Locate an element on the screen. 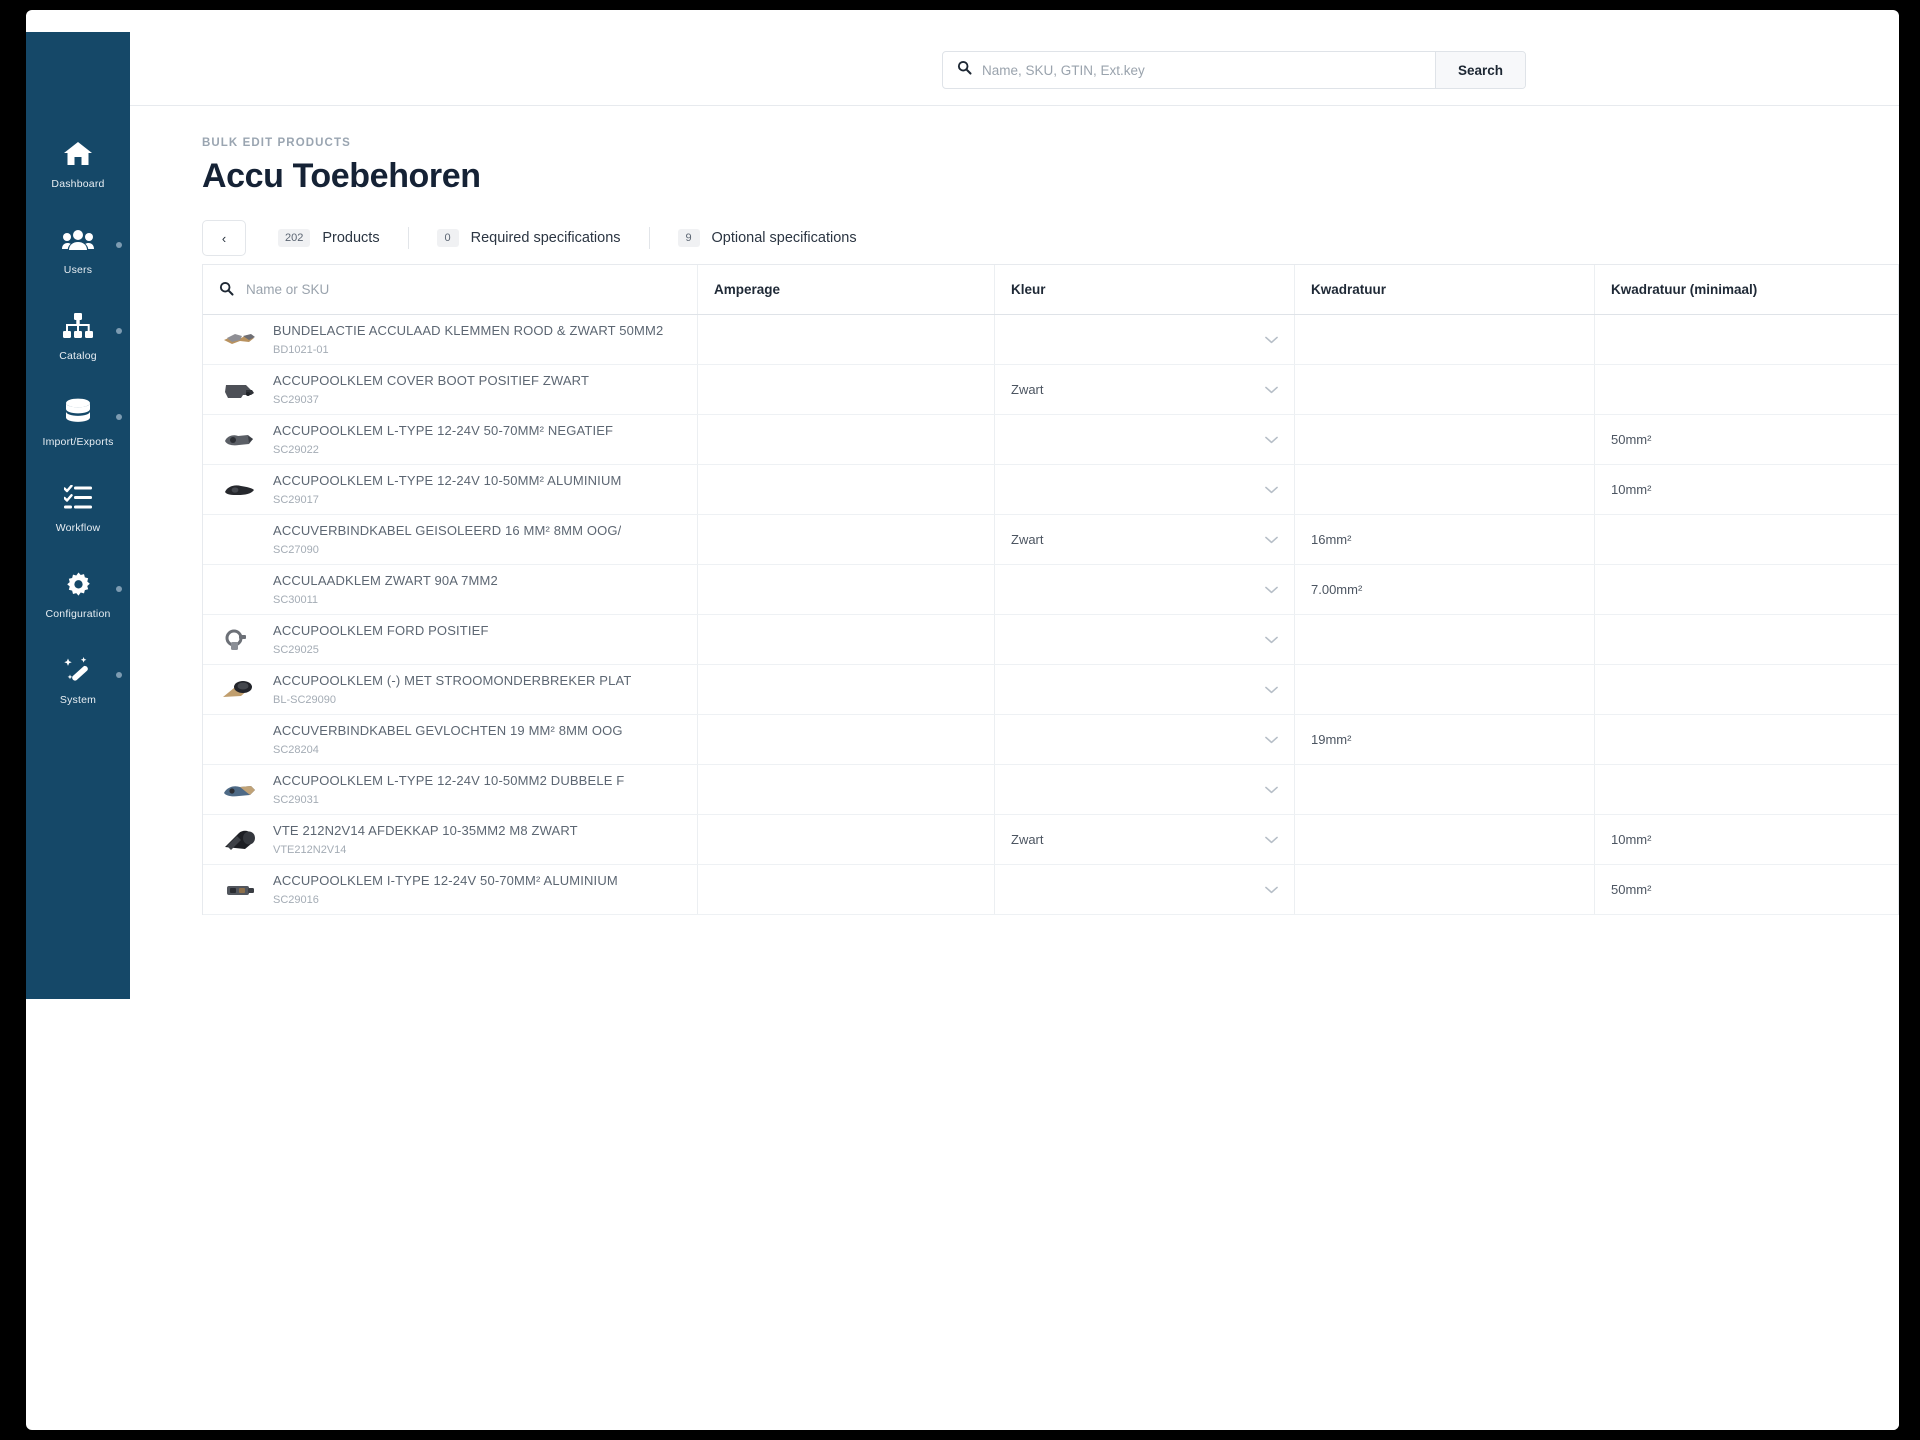 This screenshot has height=1440, width=1920. tab-products: 202 Products is located at coordinates (329, 238).